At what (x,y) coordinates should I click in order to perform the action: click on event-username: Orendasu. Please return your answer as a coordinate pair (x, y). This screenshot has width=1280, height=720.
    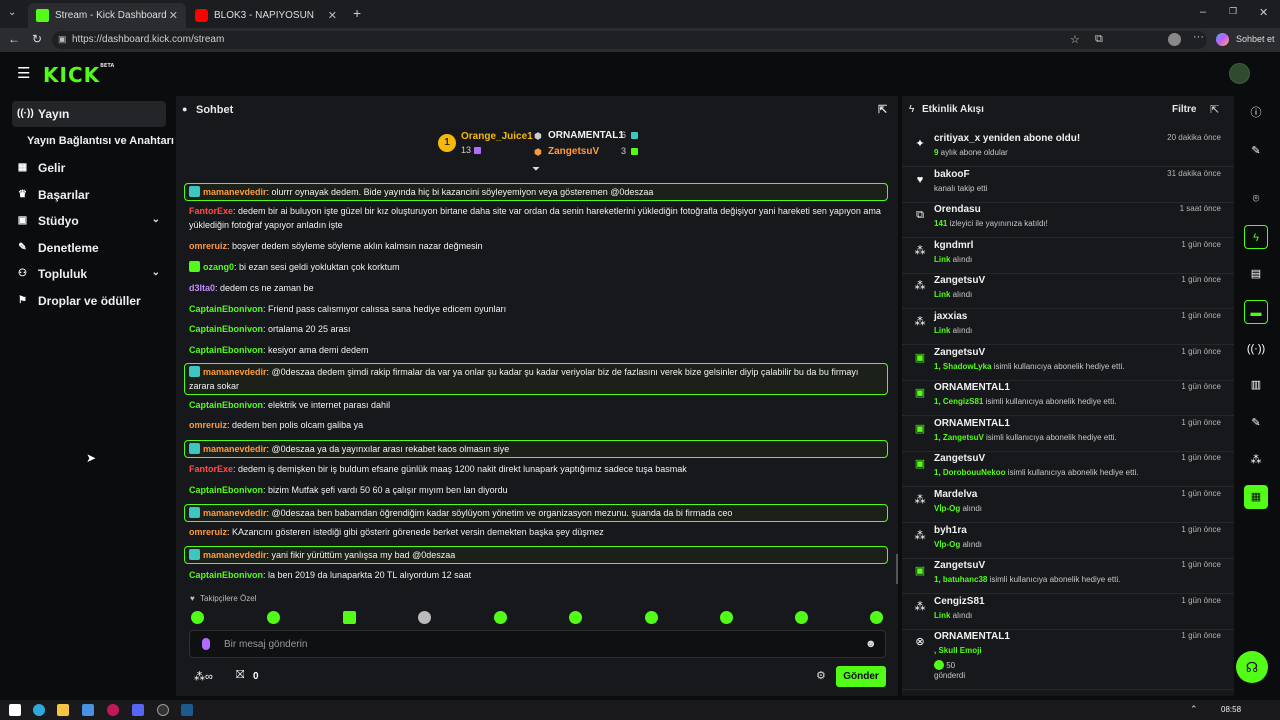
    Looking at the image, I should click on (957, 209).